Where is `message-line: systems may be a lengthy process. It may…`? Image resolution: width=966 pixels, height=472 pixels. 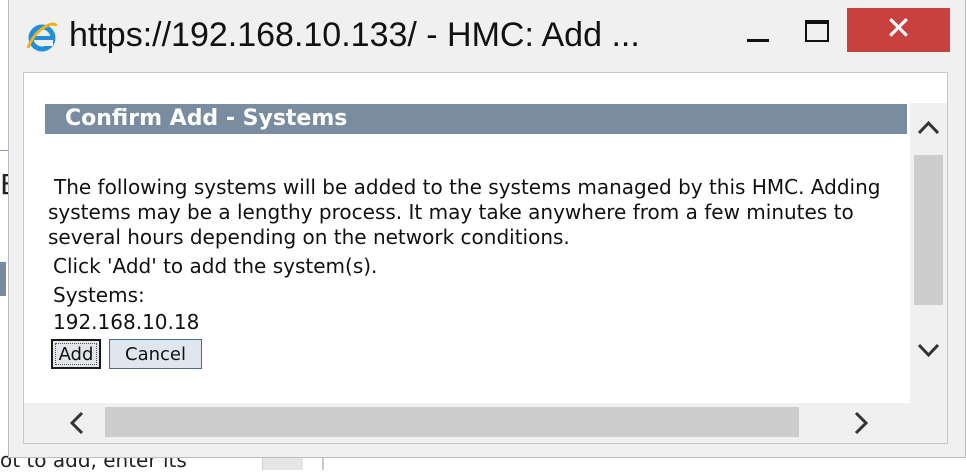 message-line: systems may be a lengthy process. It may… is located at coordinates (451, 212).